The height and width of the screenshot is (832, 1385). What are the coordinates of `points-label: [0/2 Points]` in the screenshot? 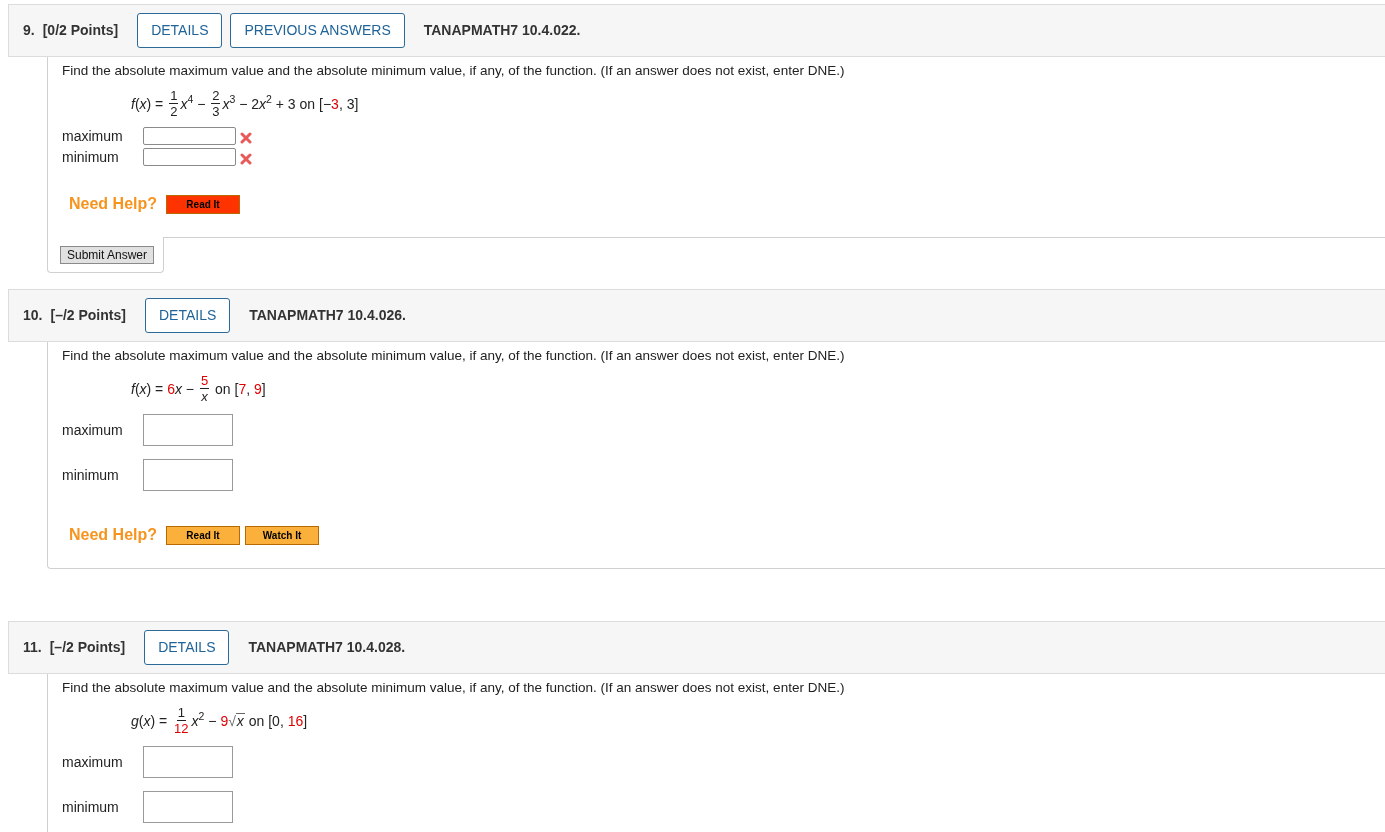 It's located at (80, 30).